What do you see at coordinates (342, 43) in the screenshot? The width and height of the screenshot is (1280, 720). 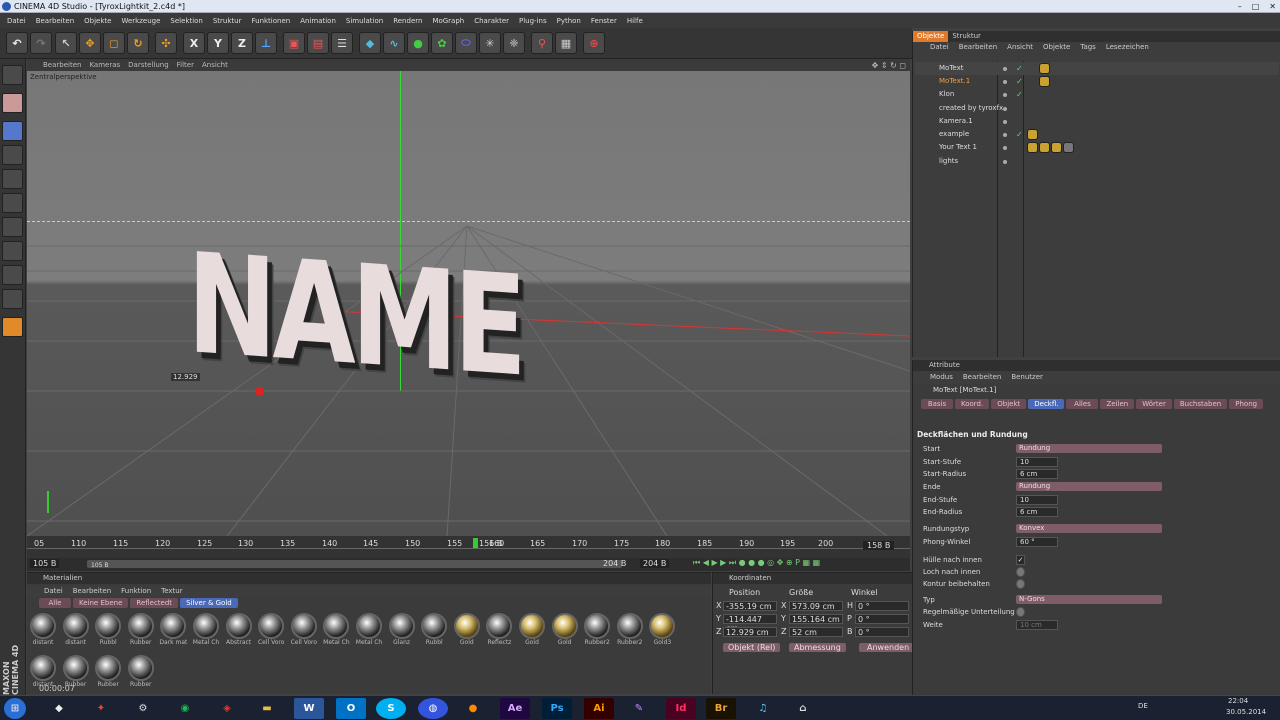 I see `render-settings-icon: ☰` at bounding box center [342, 43].